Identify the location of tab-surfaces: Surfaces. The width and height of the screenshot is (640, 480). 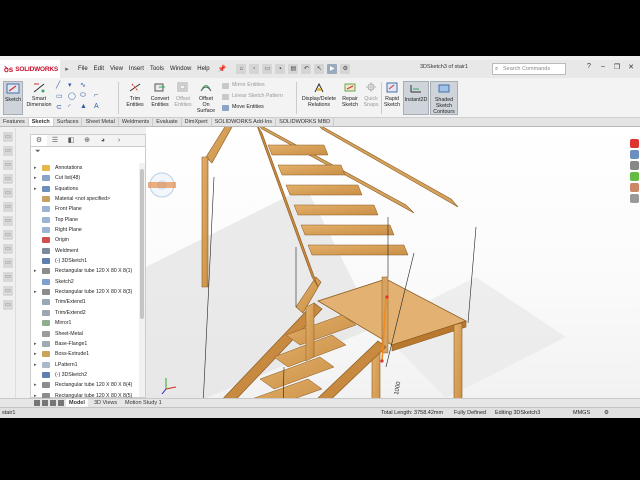
(68, 122).